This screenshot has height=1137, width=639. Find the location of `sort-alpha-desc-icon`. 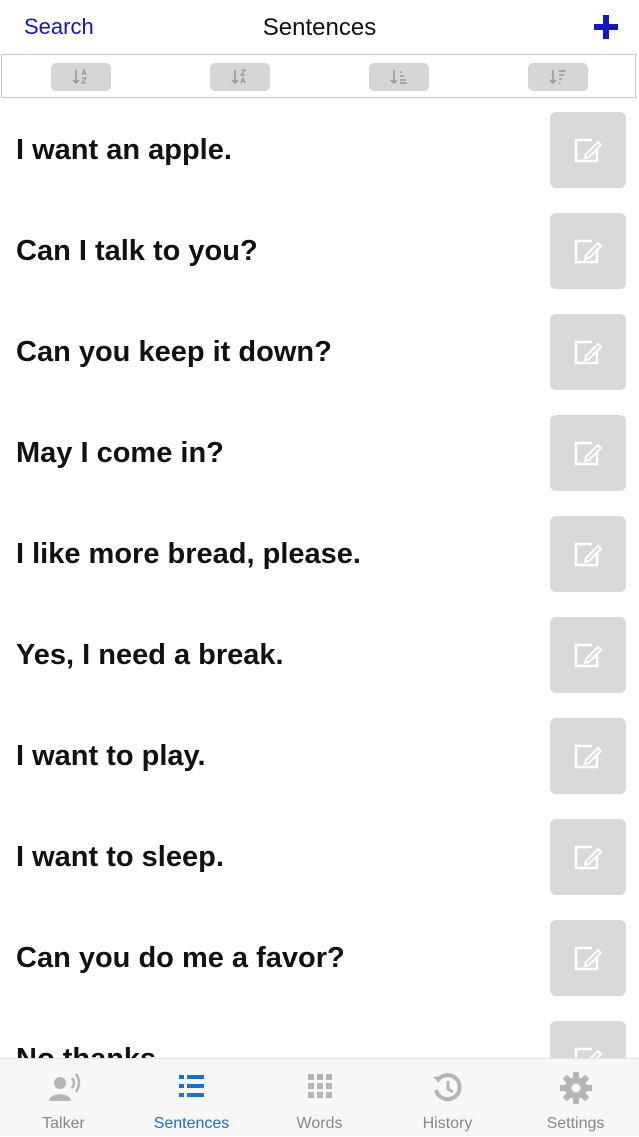

sort-alpha-desc-icon is located at coordinates (239, 77).